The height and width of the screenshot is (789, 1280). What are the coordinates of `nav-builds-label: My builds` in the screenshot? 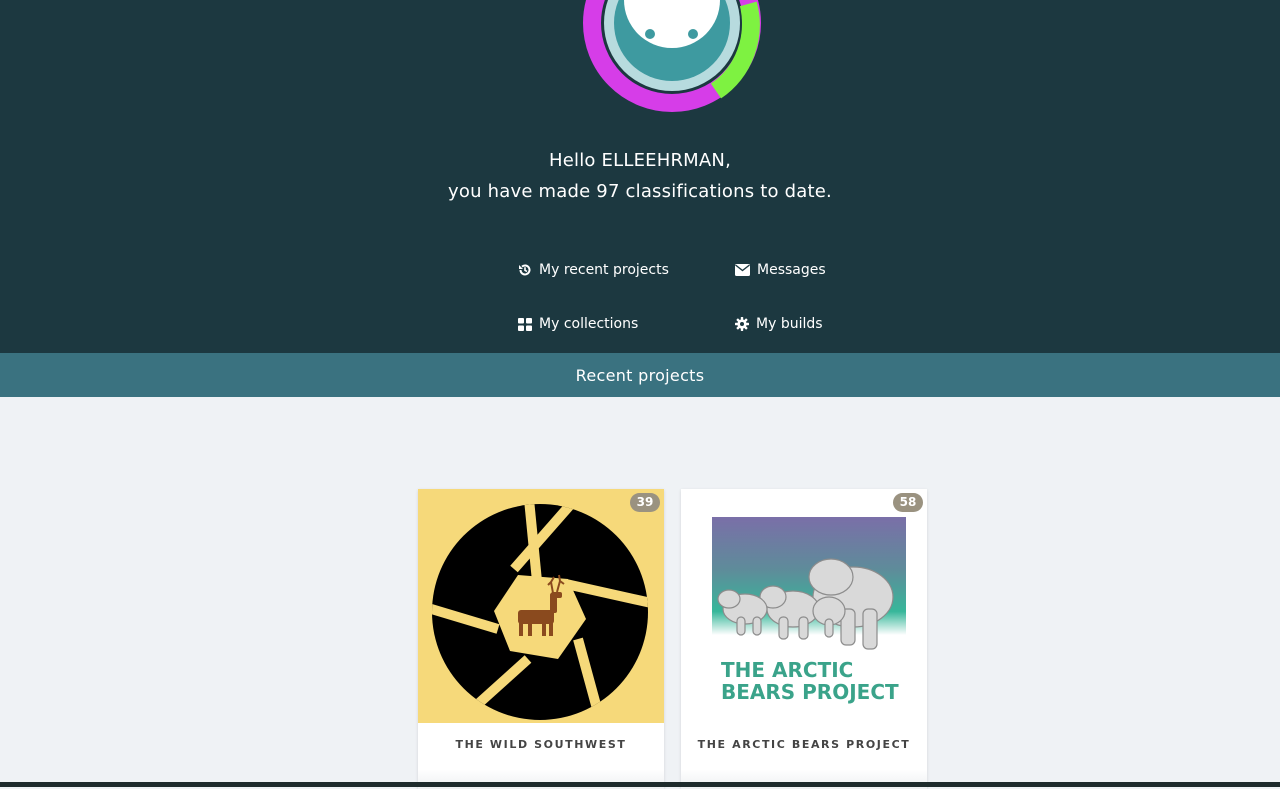 It's located at (789, 324).